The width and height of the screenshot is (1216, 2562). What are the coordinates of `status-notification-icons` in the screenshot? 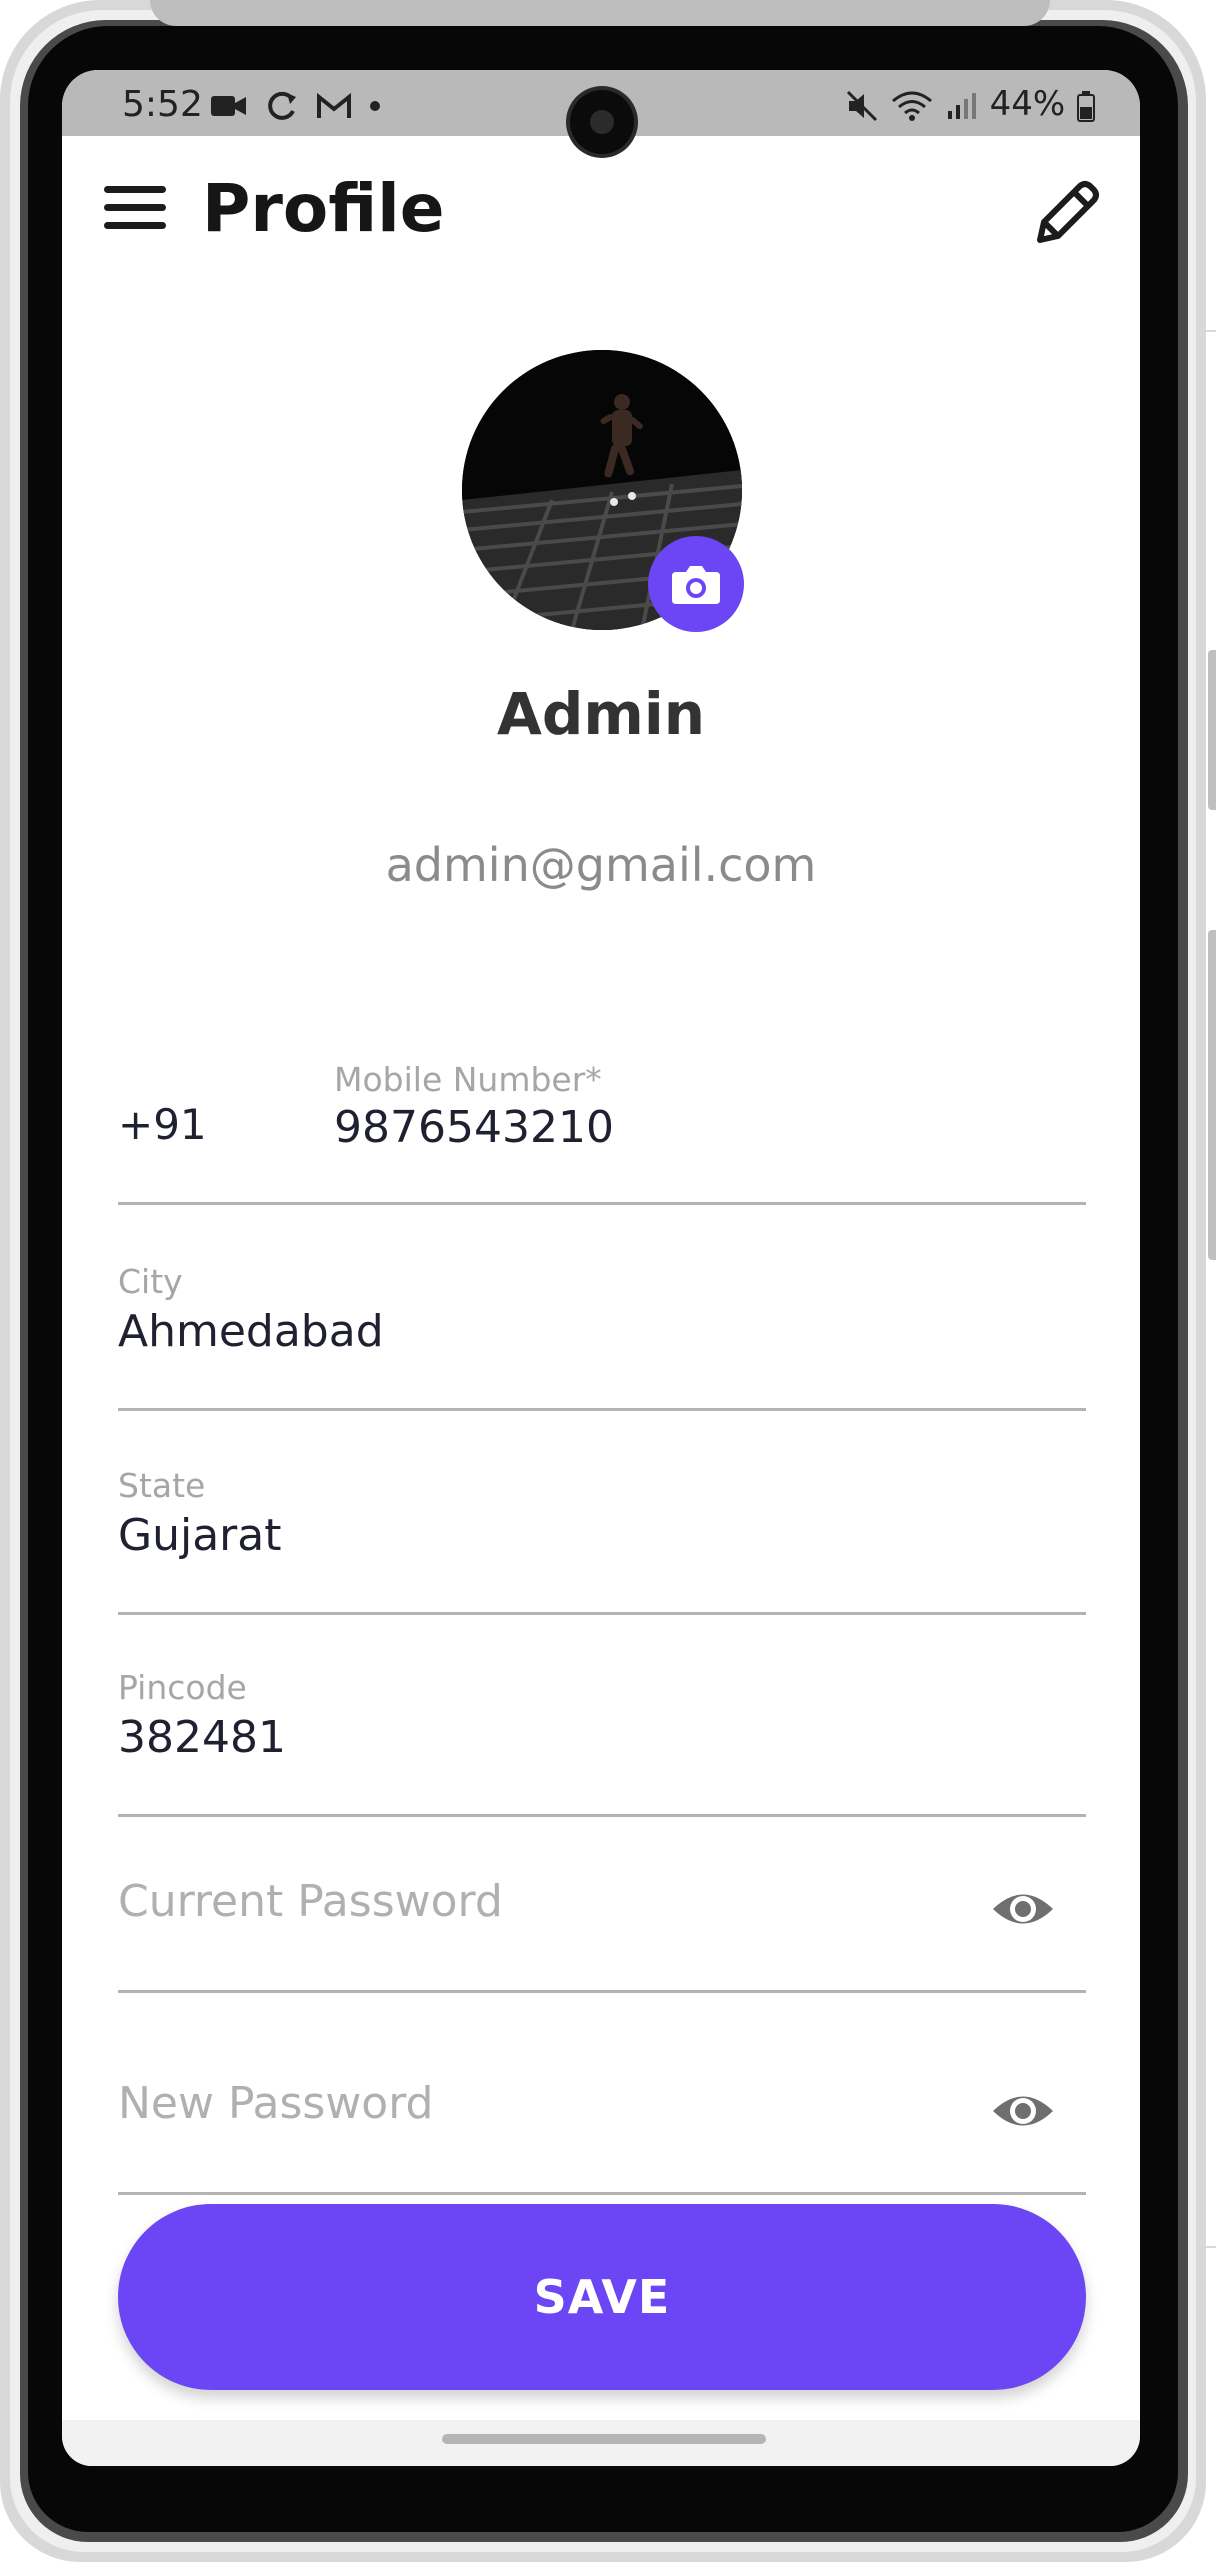 It's located at (296, 104).